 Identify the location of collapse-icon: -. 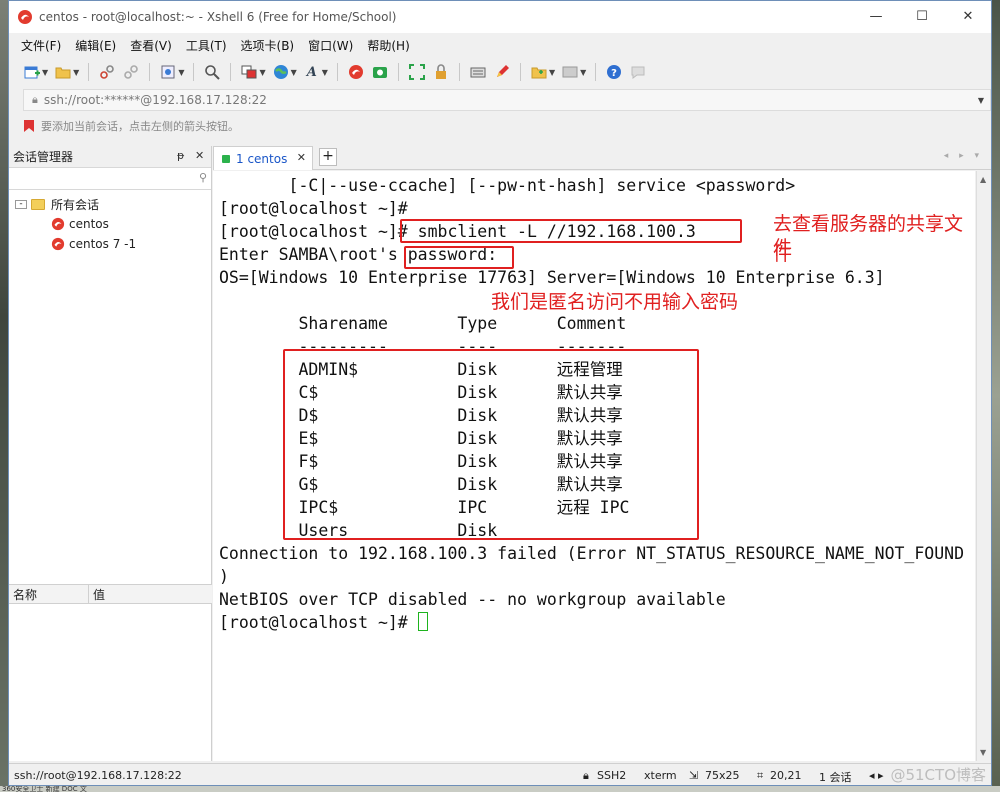
(21, 204).